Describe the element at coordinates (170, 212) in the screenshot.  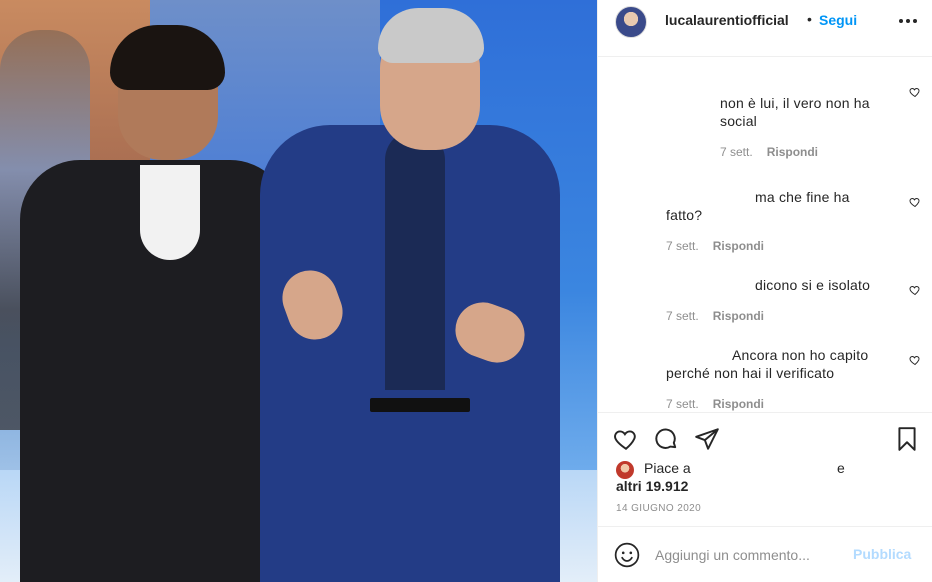
I see `left-man-shirt` at that location.